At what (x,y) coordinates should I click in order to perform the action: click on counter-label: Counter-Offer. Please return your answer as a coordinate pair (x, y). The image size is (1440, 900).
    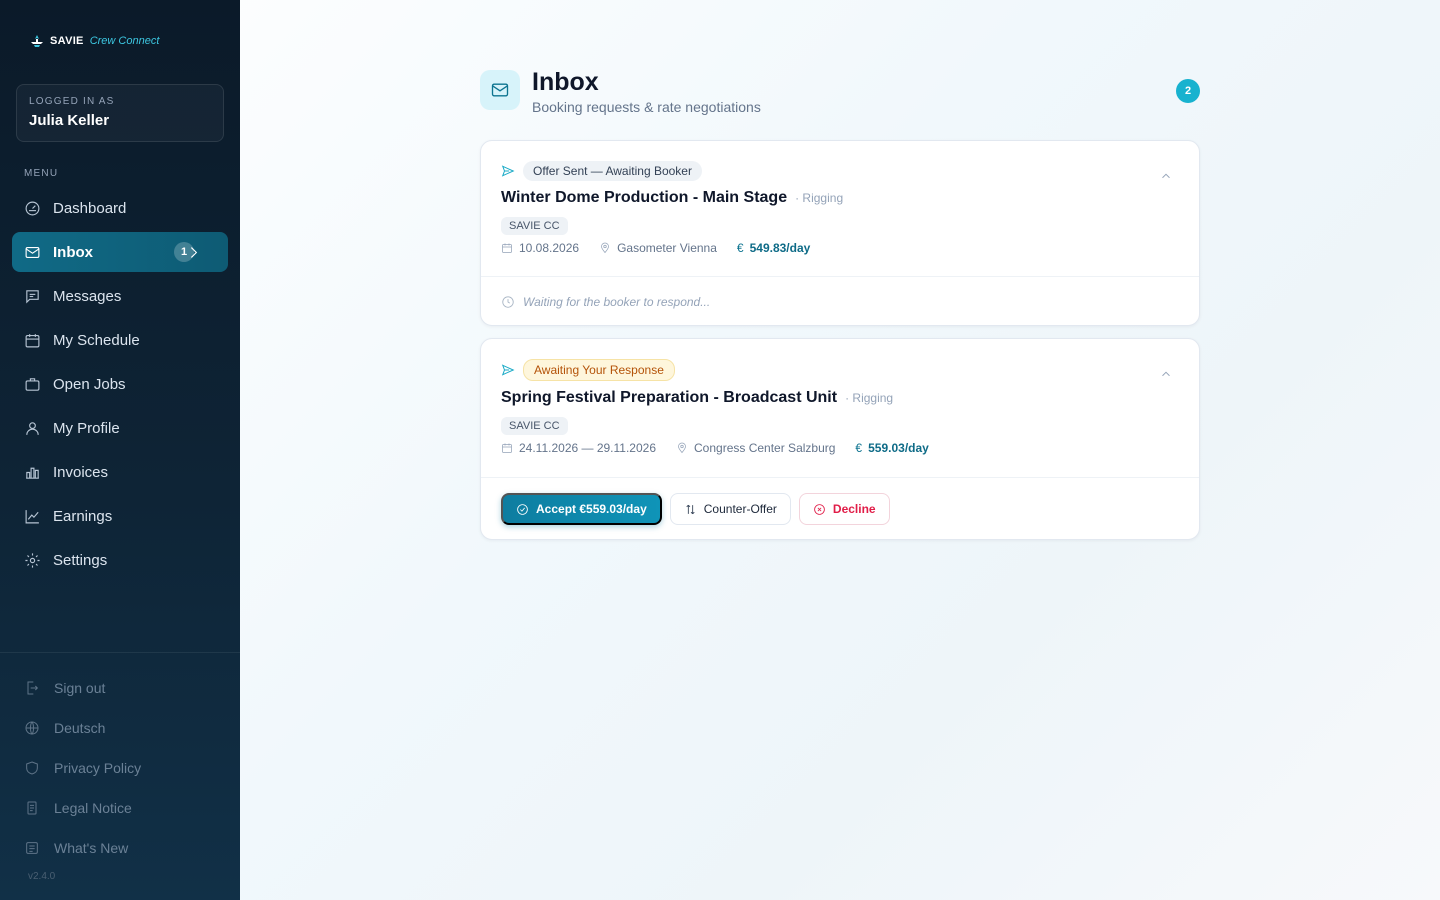
    Looking at the image, I should click on (740, 509).